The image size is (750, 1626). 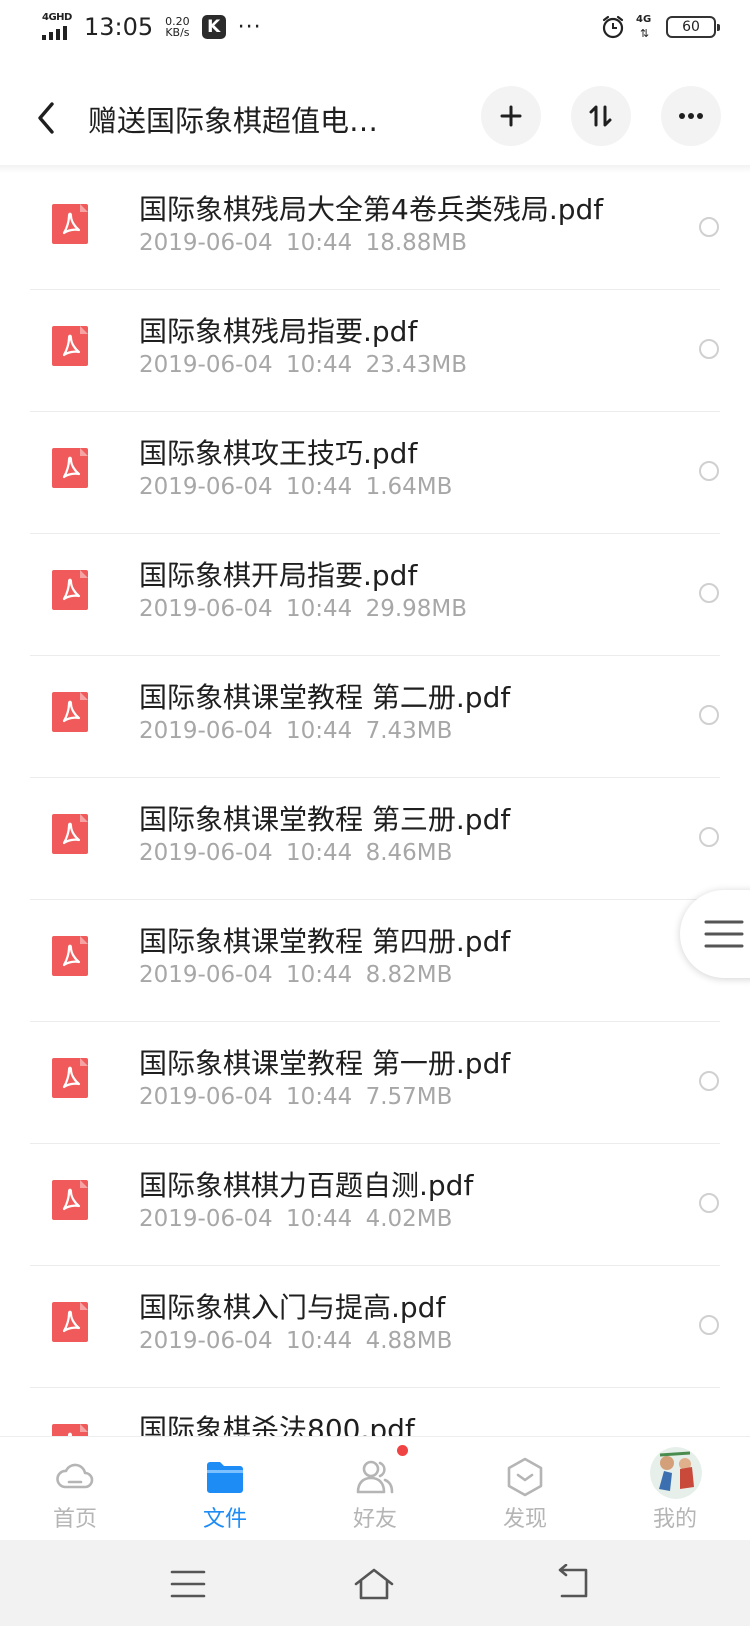 I want to click on file-meta: 2019-06-04 10:44 23.43MB, so click(x=303, y=365).